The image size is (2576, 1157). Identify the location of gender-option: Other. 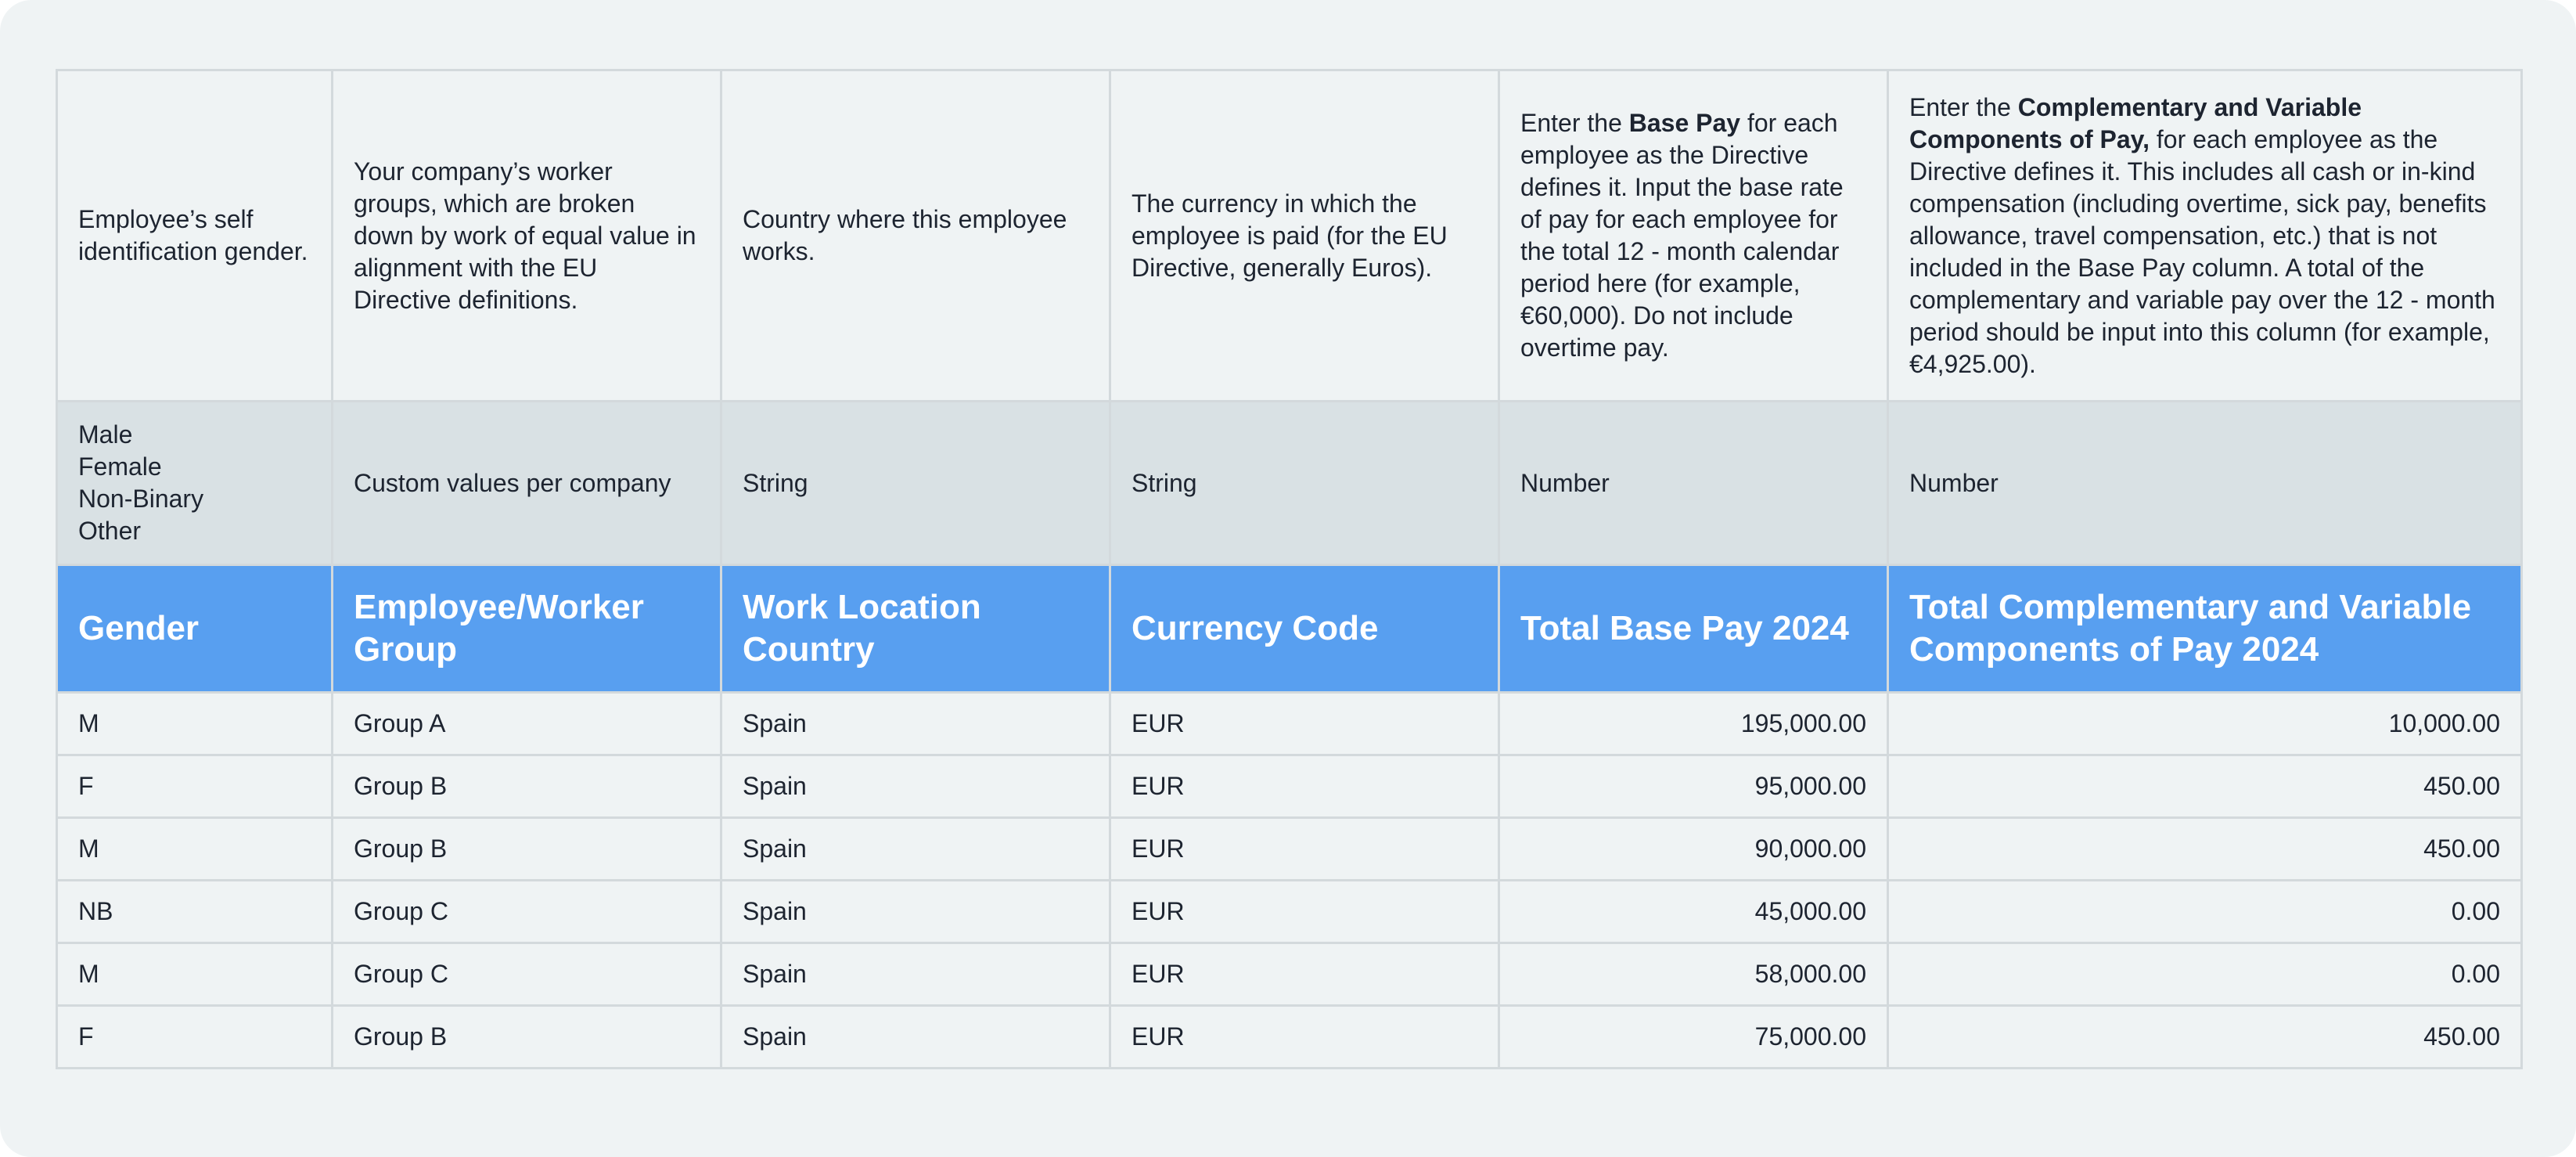
(110, 531).